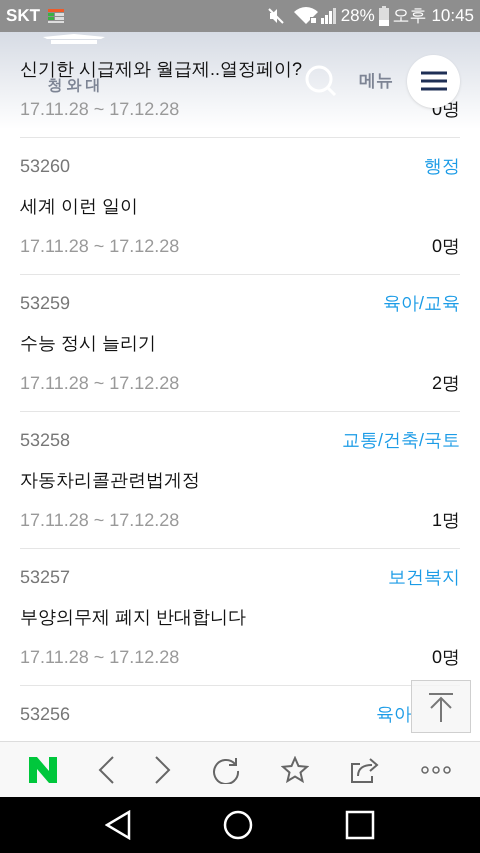 The width and height of the screenshot is (480, 853). I want to click on category-label: 육아, so click(394, 714).